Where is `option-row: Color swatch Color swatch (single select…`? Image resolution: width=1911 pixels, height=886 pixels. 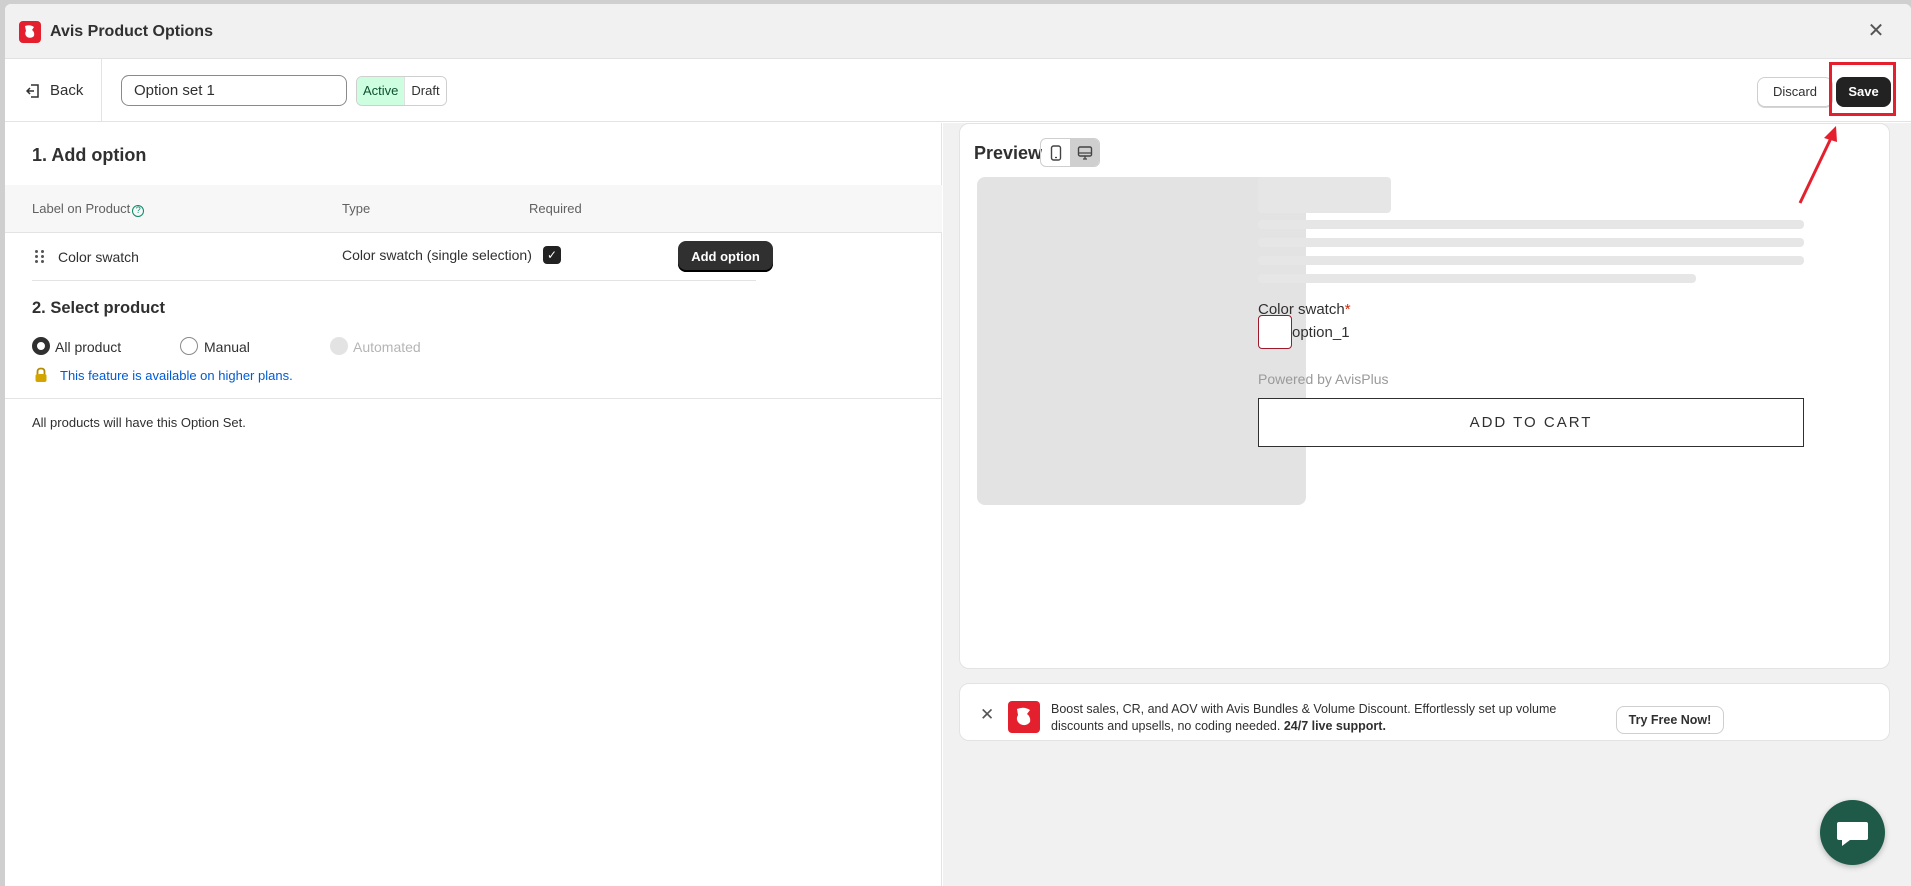 option-row: Color swatch Color swatch (single select… is located at coordinates (473, 260).